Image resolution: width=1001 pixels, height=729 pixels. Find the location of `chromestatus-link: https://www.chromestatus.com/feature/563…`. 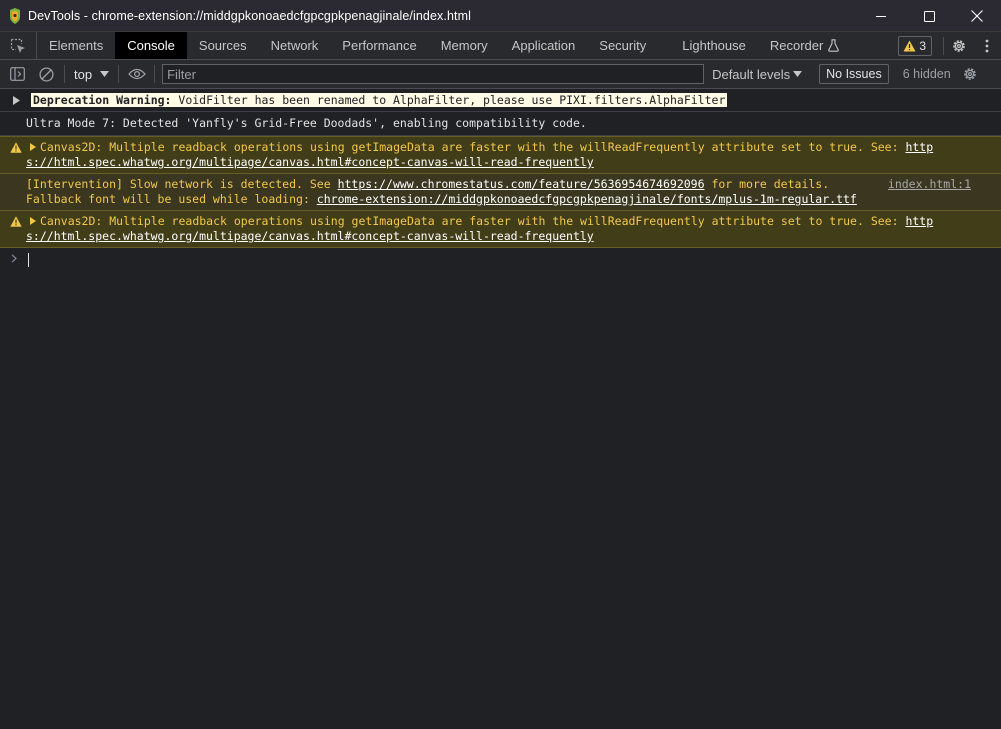

chromestatus-link: https://www.chromestatus.com/feature/563… is located at coordinates (521, 184).